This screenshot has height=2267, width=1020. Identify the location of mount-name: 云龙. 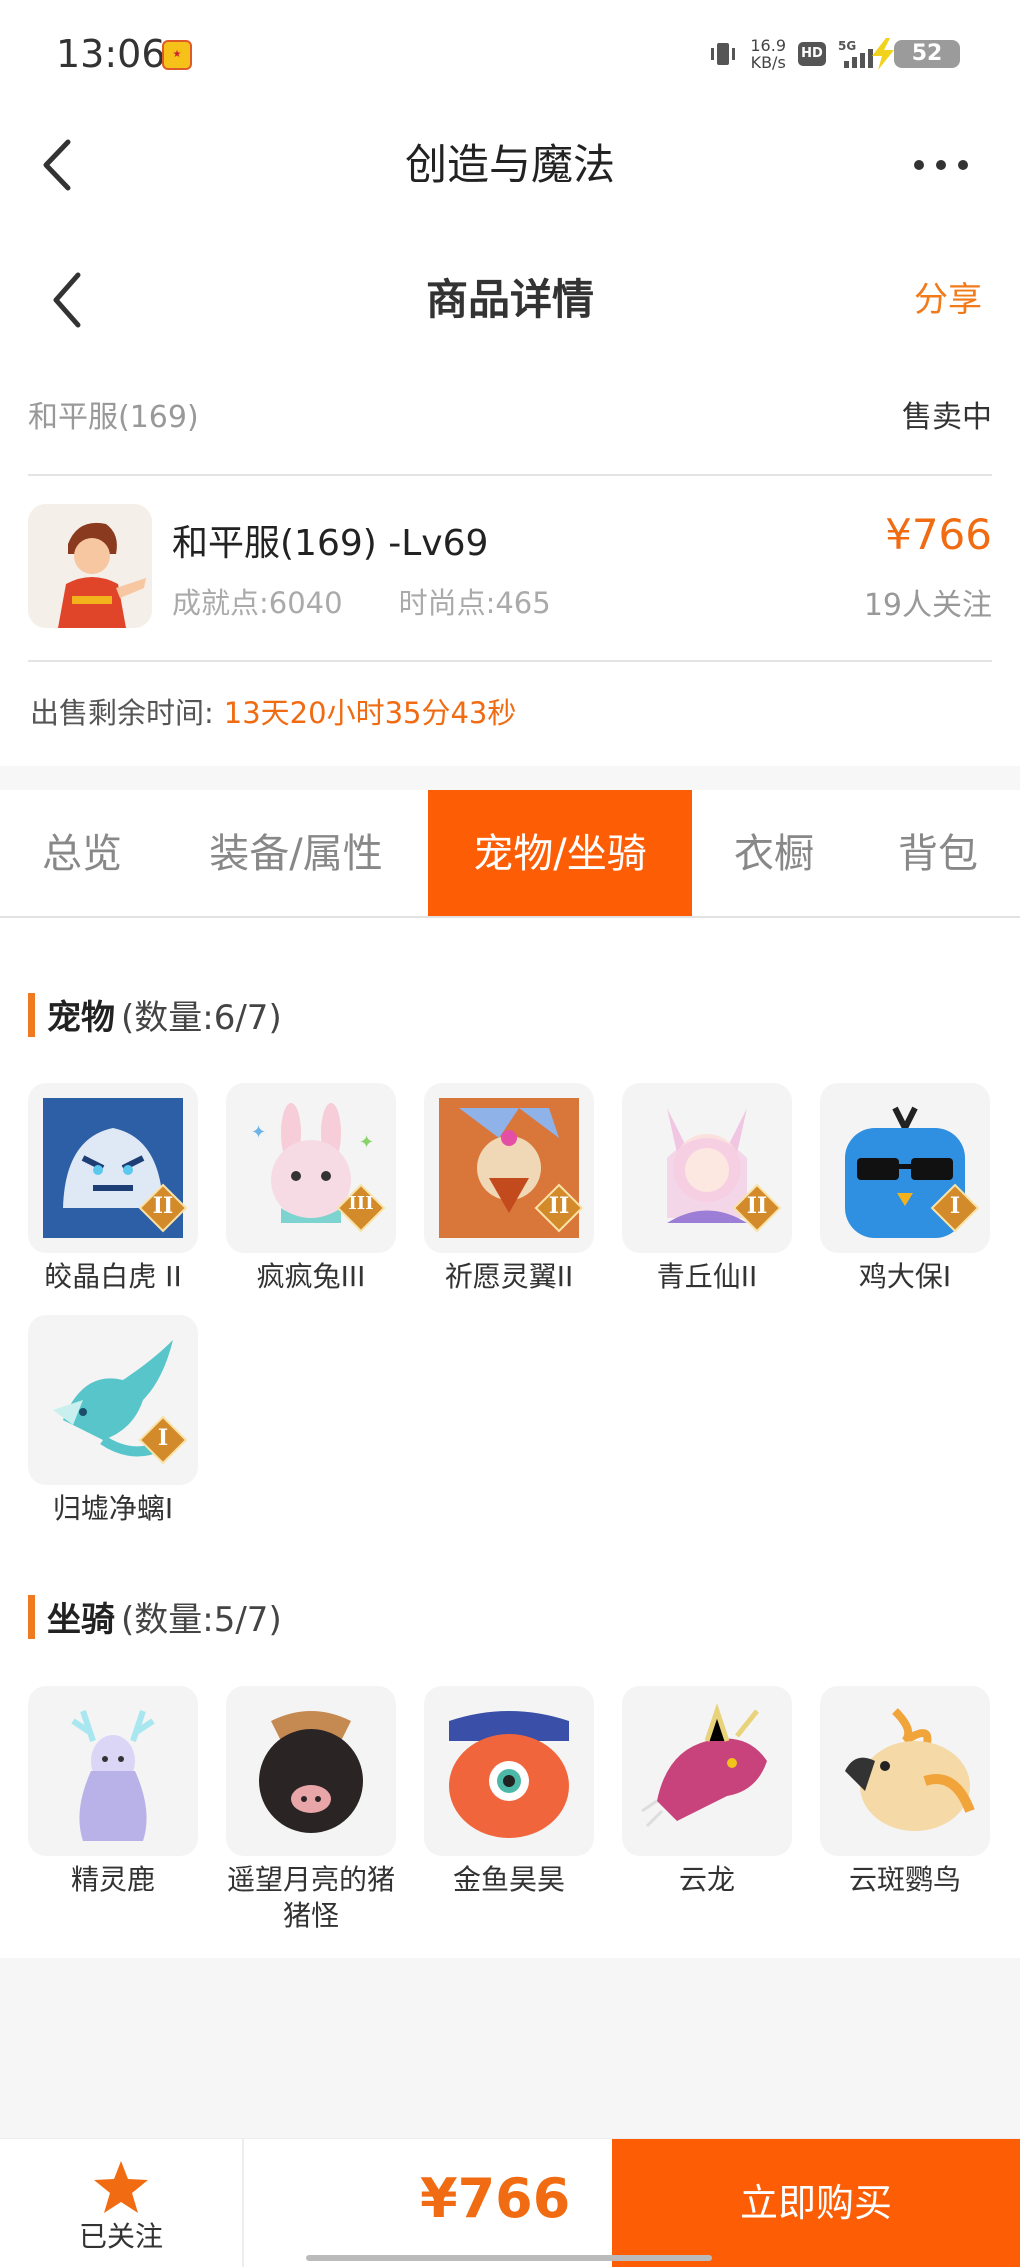
(706, 1879).